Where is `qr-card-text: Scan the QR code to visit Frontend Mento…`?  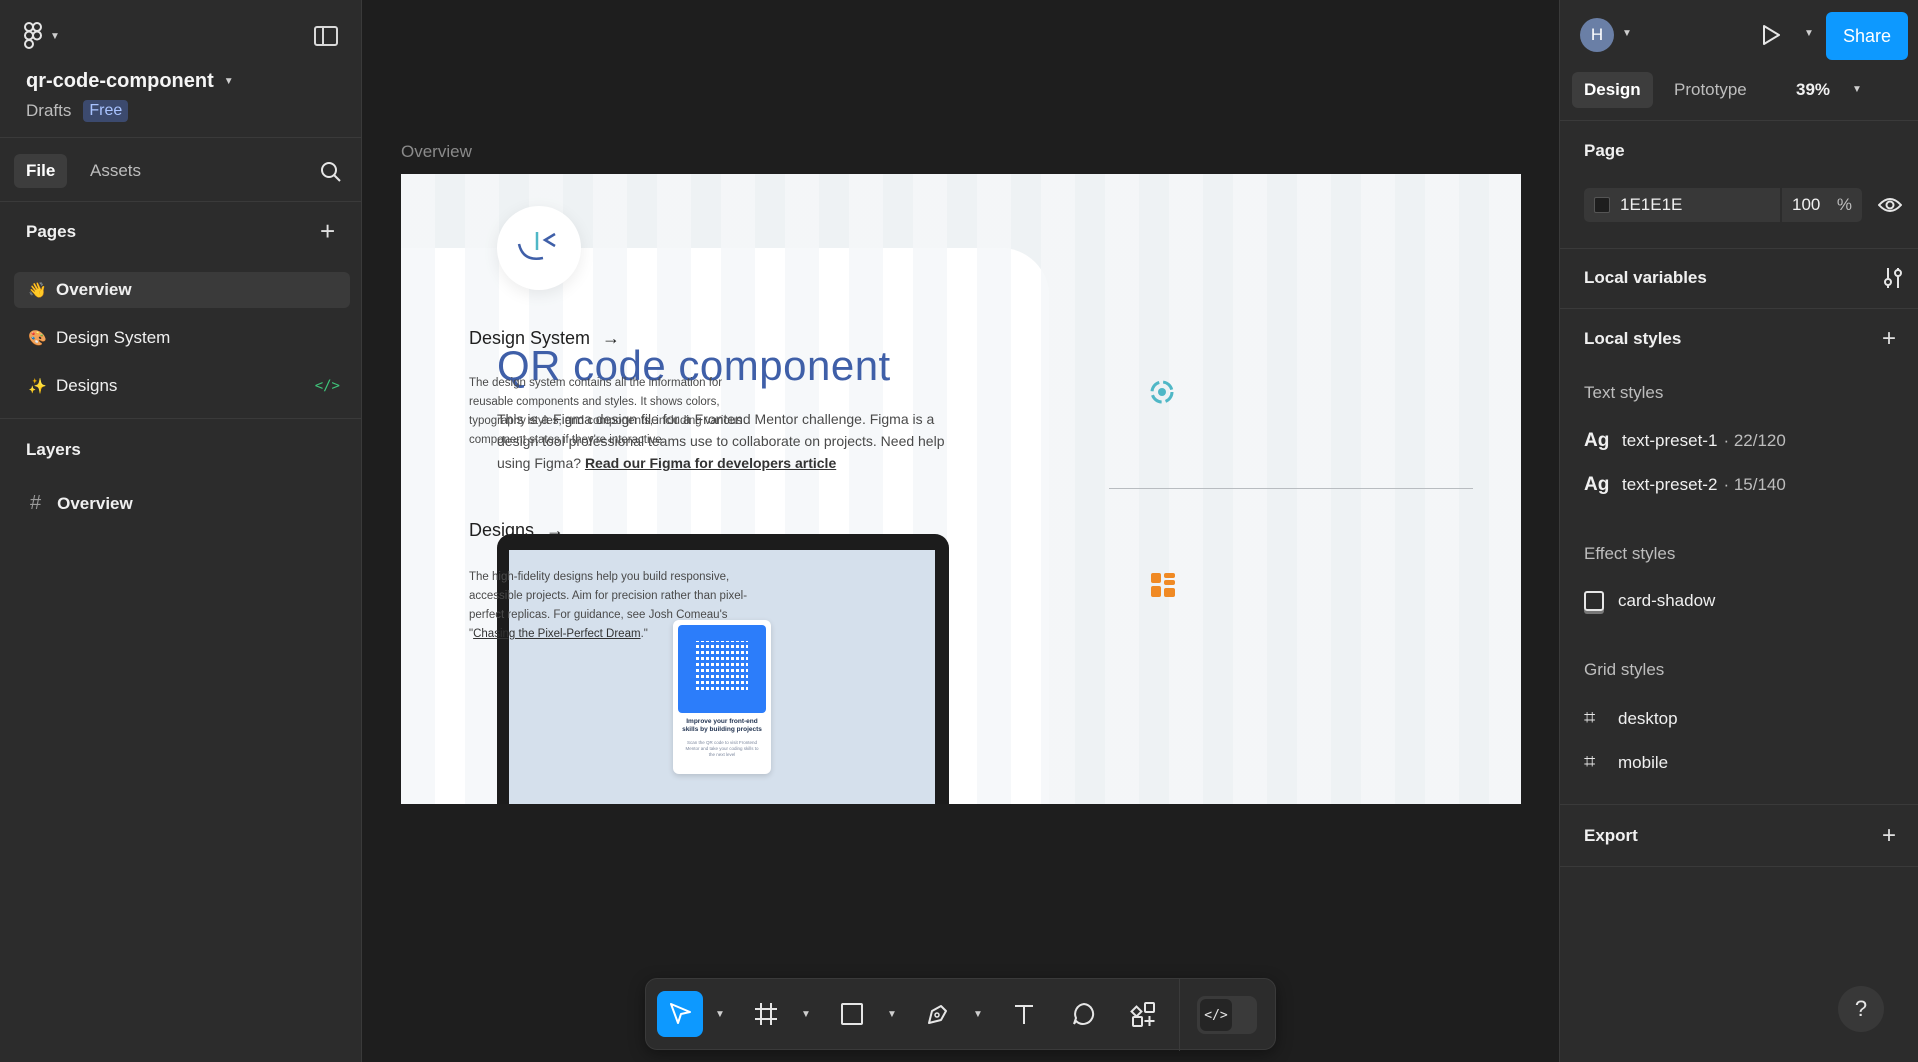
qr-card-text: Scan the QR code to visit Frontend Mento… is located at coordinates (722, 748).